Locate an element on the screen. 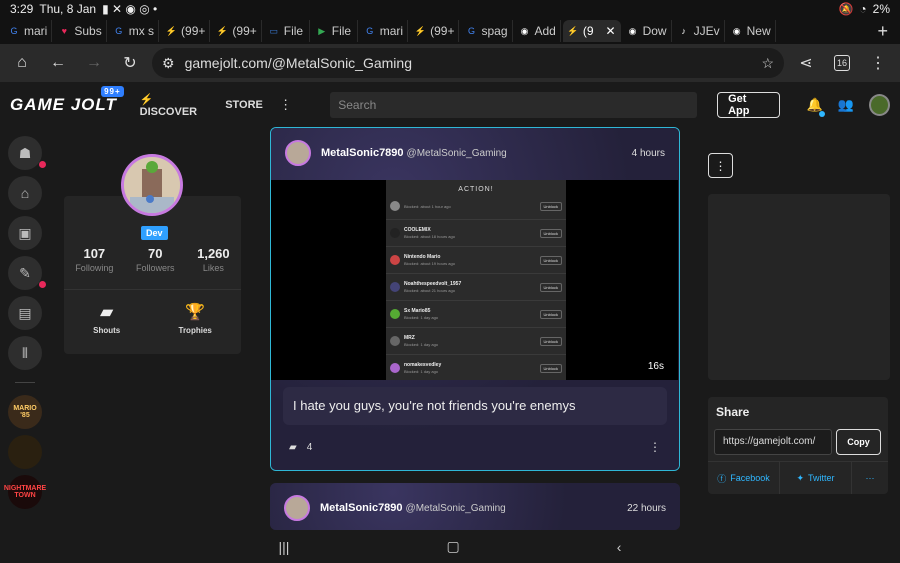  quill-icon: ✎ is located at coordinates (27, 273).